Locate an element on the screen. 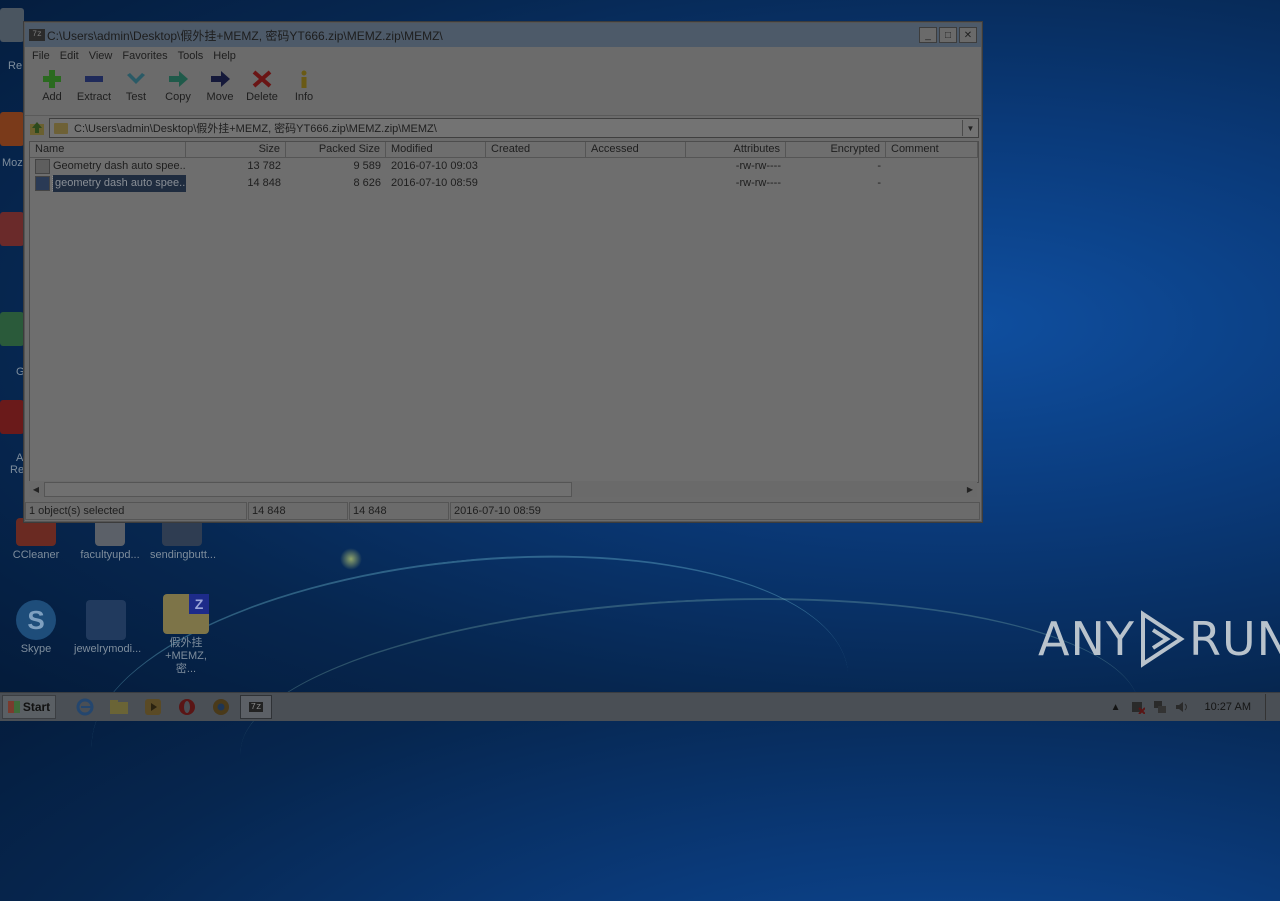 The width and height of the screenshot is (1280, 901). desktop-icon-app is located at coordinates (12, 329).